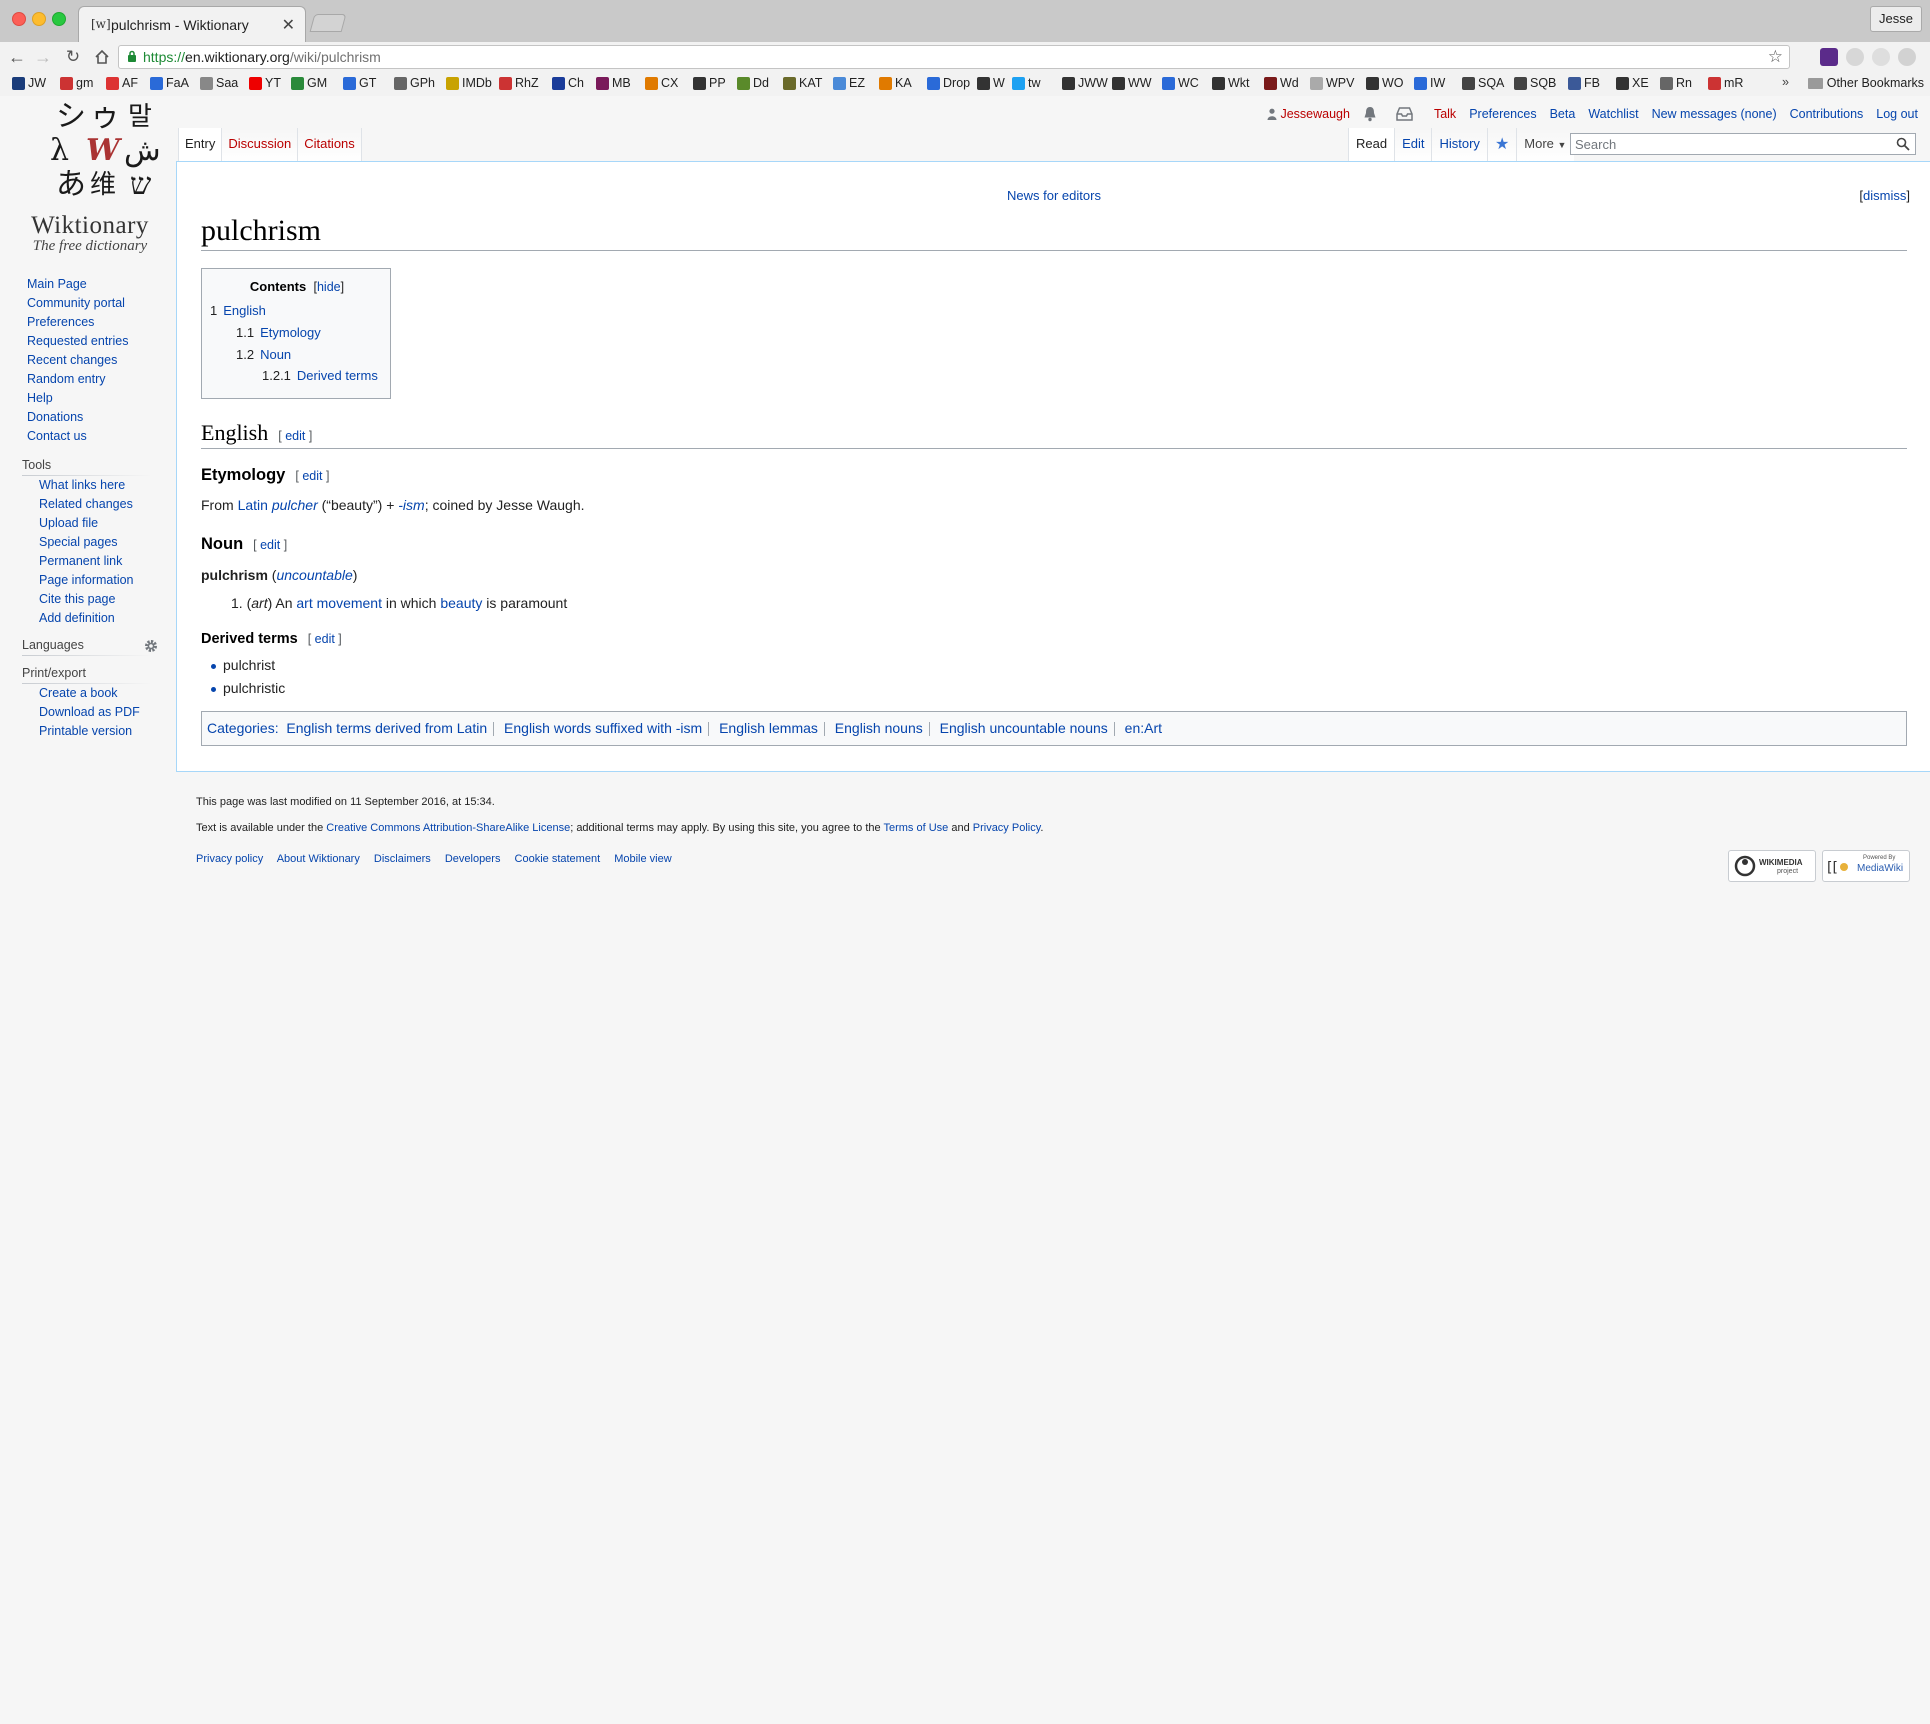  What do you see at coordinates (254, 688) in the screenshot?
I see `derived-term-link: pulchristic` at bounding box center [254, 688].